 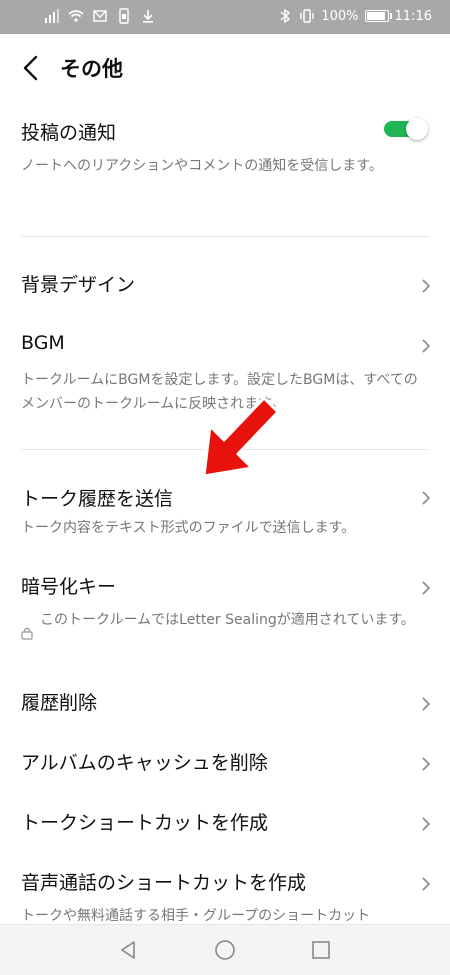 What do you see at coordinates (202, 166) in the screenshot?
I see `row-description: ノートへのリアクションやコメントの通知を受信します。` at bounding box center [202, 166].